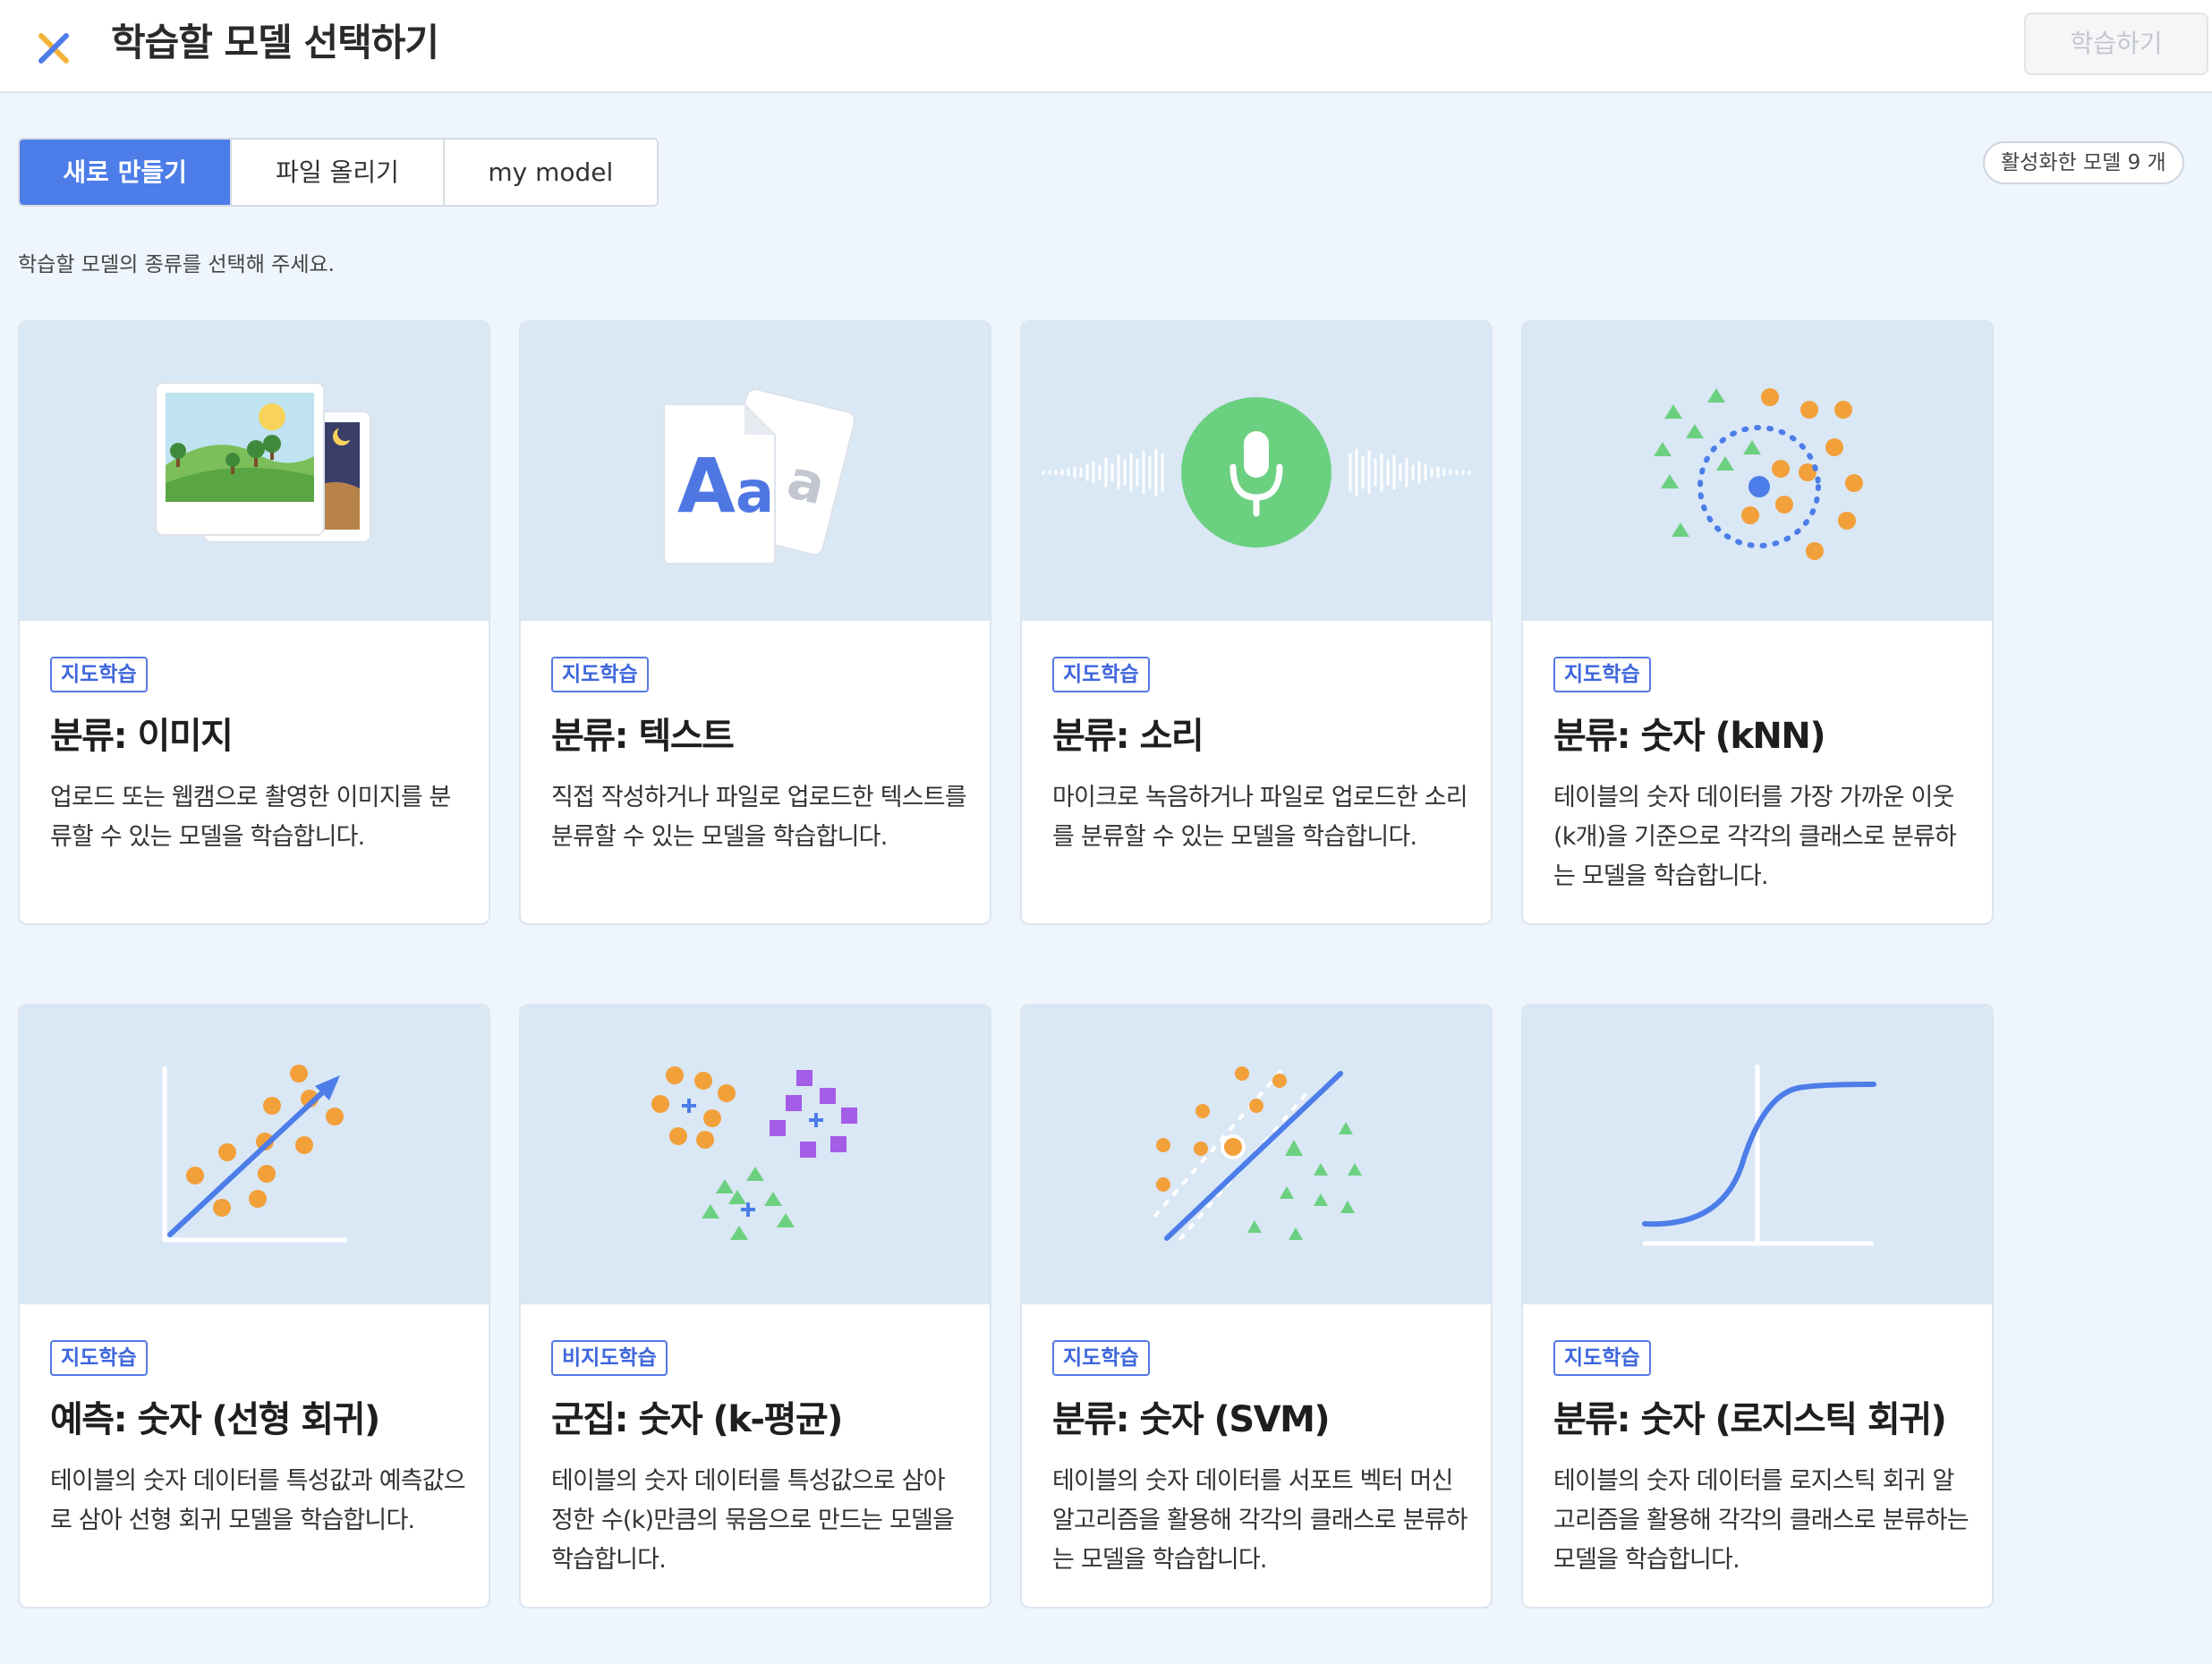 The image size is (2212, 1664). What do you see at coordinates (176, 264) in the screenshot?
I see `instruction-text: 학습할 모델의 종류를 선택해 주세요.` at bounding box center [176, 264].